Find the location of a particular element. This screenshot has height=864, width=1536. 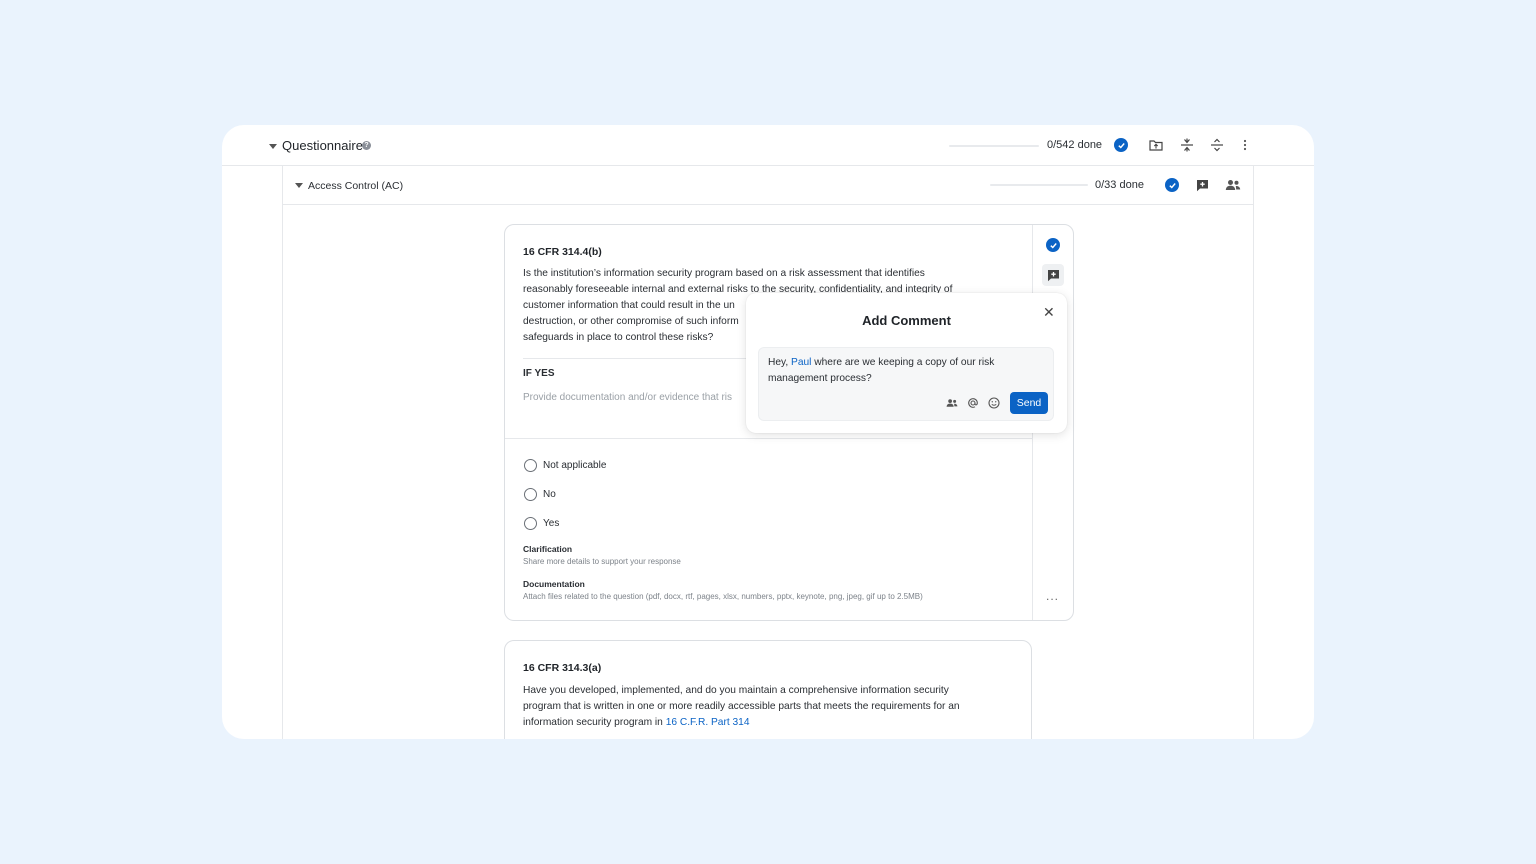

user-mention: Paul is located at coordinates (801, 362).